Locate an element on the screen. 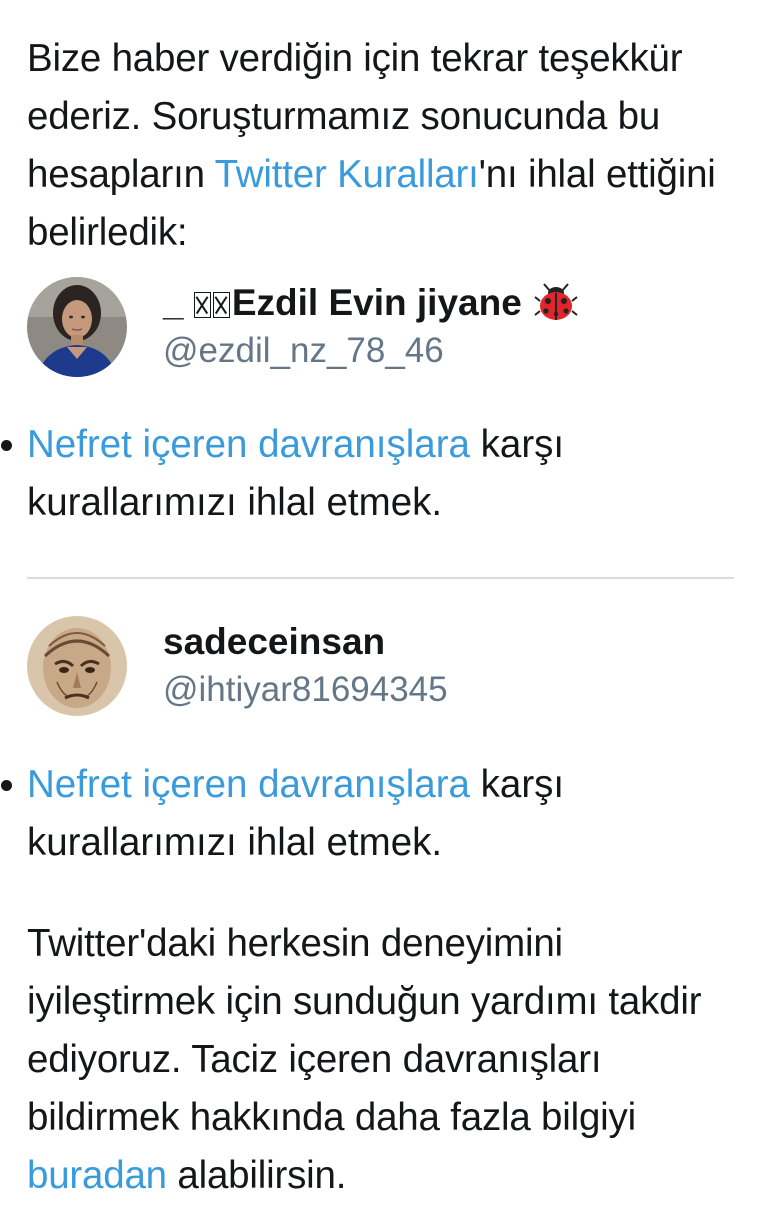 Image resolution: width=759 pixels, height=1205 pixels. avatar-sketch-icon is located at coordinates (77, 666).